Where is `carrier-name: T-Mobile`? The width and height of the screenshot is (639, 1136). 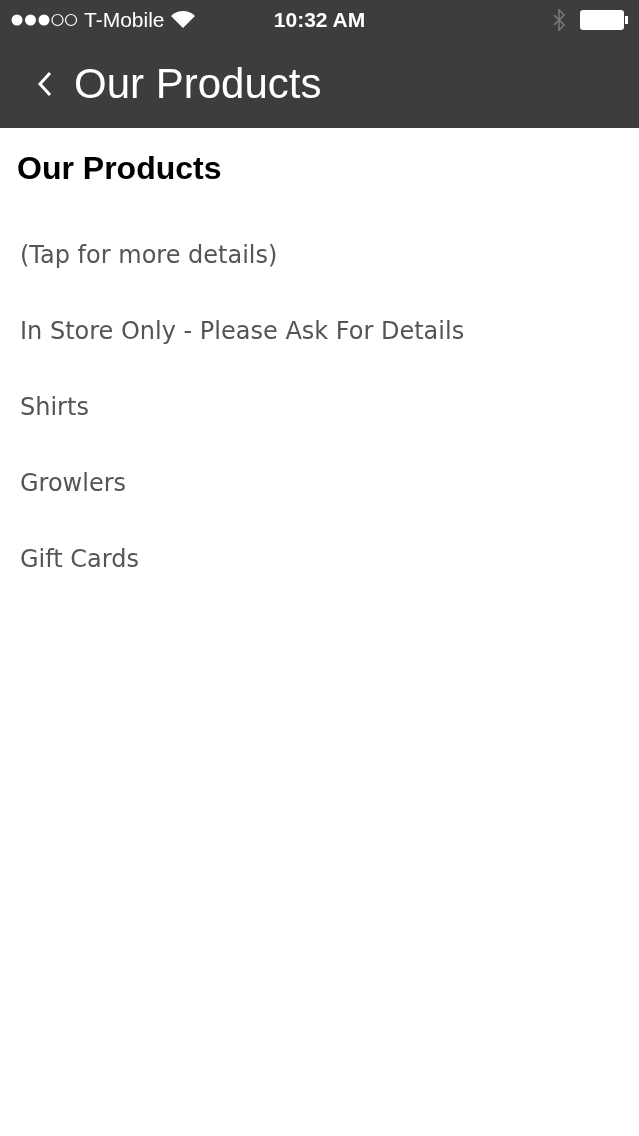 carrier-name: T-Mobile is located at coordinates (124, 20).